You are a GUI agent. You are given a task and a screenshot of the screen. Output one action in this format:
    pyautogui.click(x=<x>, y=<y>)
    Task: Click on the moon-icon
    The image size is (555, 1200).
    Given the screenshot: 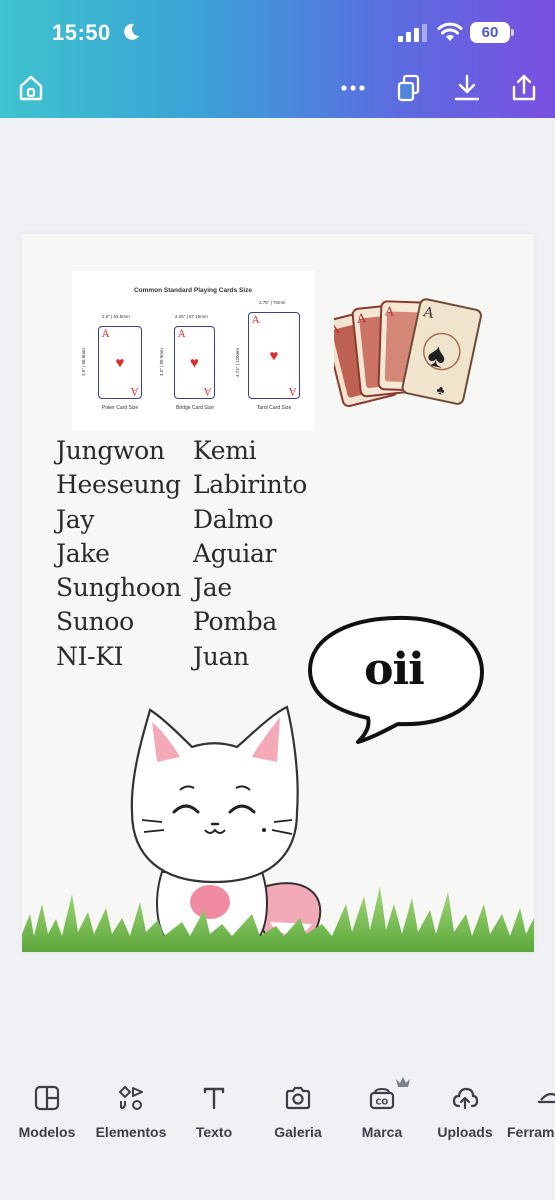 What is the action you would take?
    pyautogui.click(x=131, y=31)
    